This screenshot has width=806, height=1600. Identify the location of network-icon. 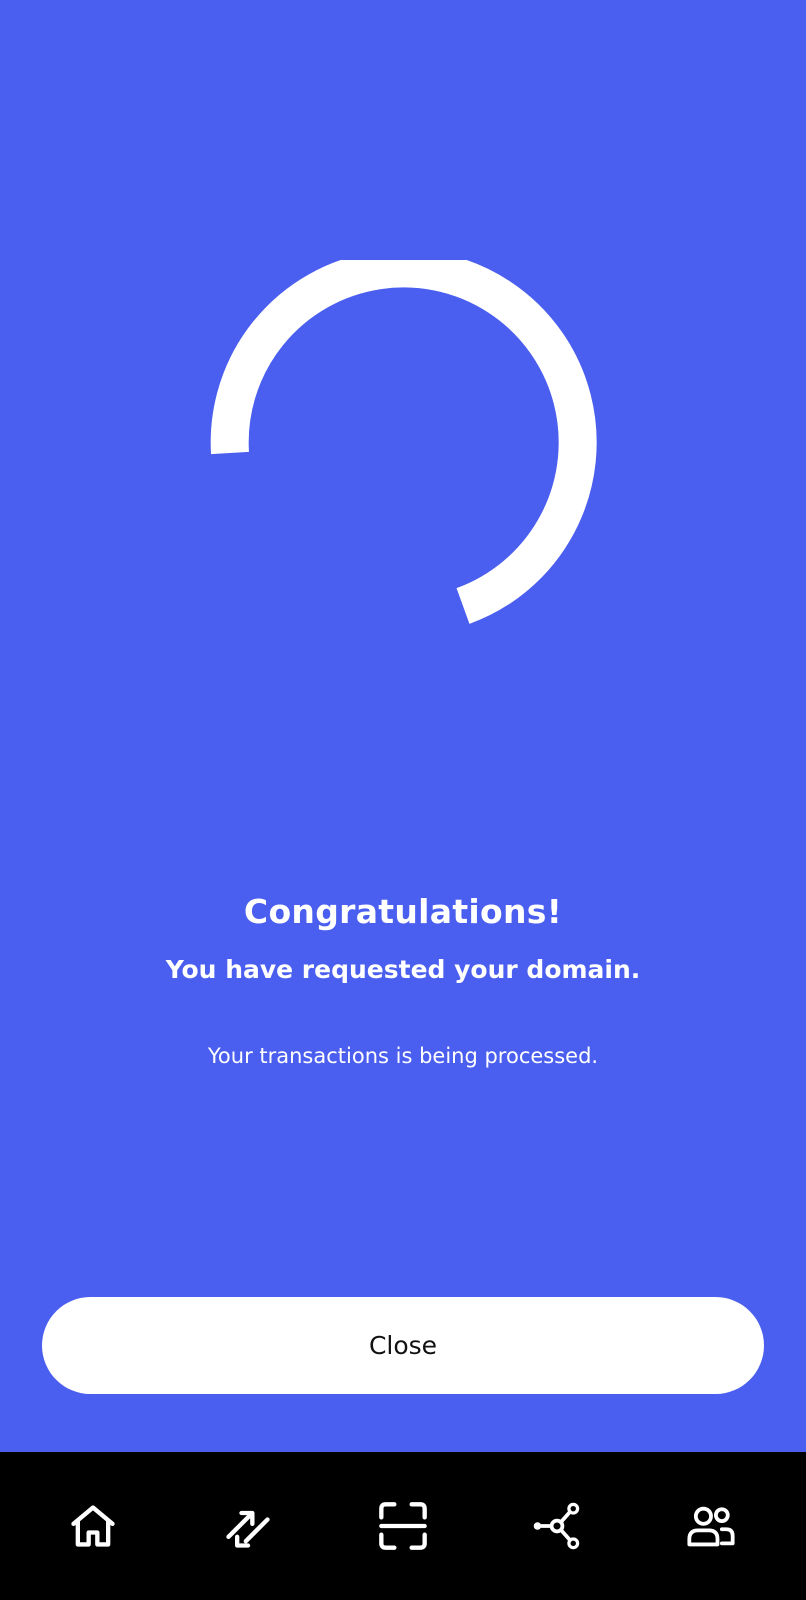
(556, 1526).